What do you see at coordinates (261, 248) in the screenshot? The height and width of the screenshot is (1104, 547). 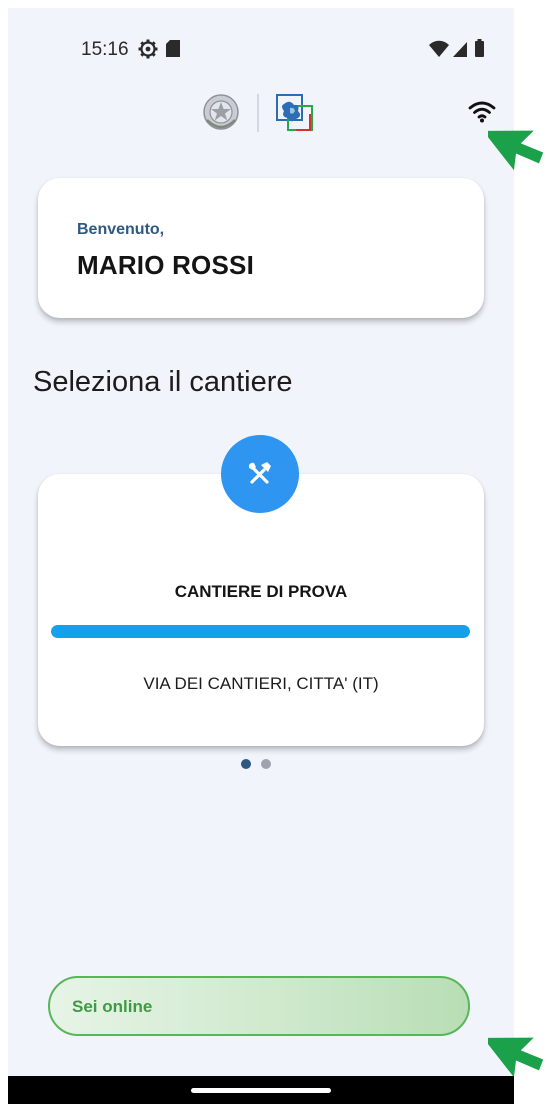 I see `welcome-card: Benvenuto, MARIO ROSSI` at bounding box center [261, 248].